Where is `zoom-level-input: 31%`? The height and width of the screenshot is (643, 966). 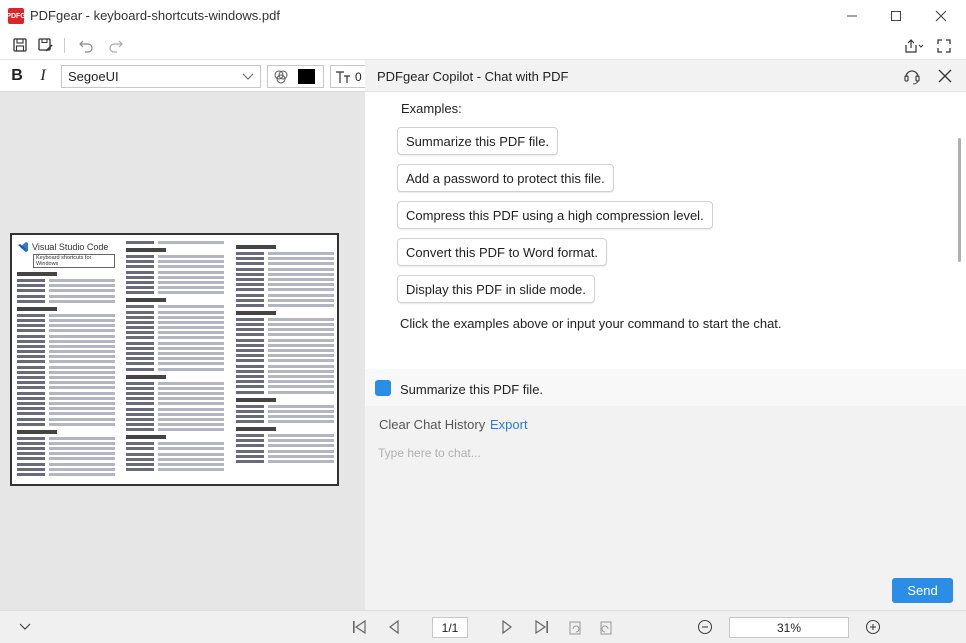 zoom-level-input: 31% is located at coordinates (789, 627).